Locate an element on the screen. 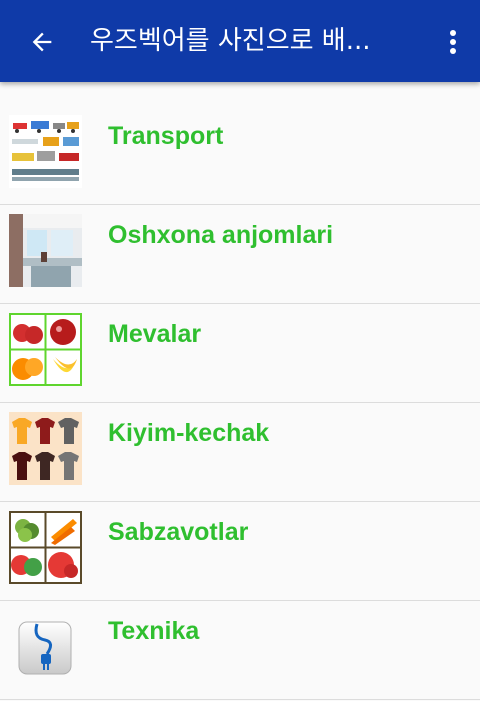 The height and width of the screenshot is (701, 480). fruits-thumbnail is located at coordinates (45, 349).